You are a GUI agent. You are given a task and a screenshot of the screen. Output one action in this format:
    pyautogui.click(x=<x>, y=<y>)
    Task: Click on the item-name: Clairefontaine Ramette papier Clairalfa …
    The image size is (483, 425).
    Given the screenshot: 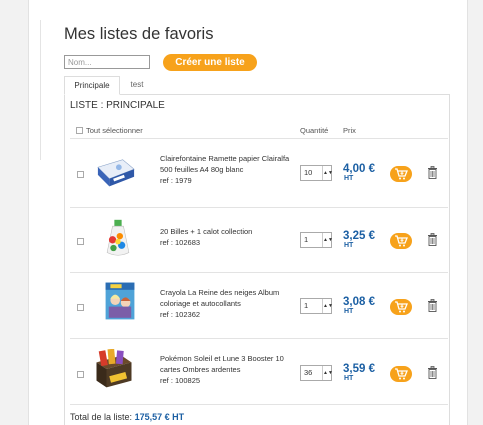 What is the action you would take?
    pyautogui.click(x=224, y=164)
    